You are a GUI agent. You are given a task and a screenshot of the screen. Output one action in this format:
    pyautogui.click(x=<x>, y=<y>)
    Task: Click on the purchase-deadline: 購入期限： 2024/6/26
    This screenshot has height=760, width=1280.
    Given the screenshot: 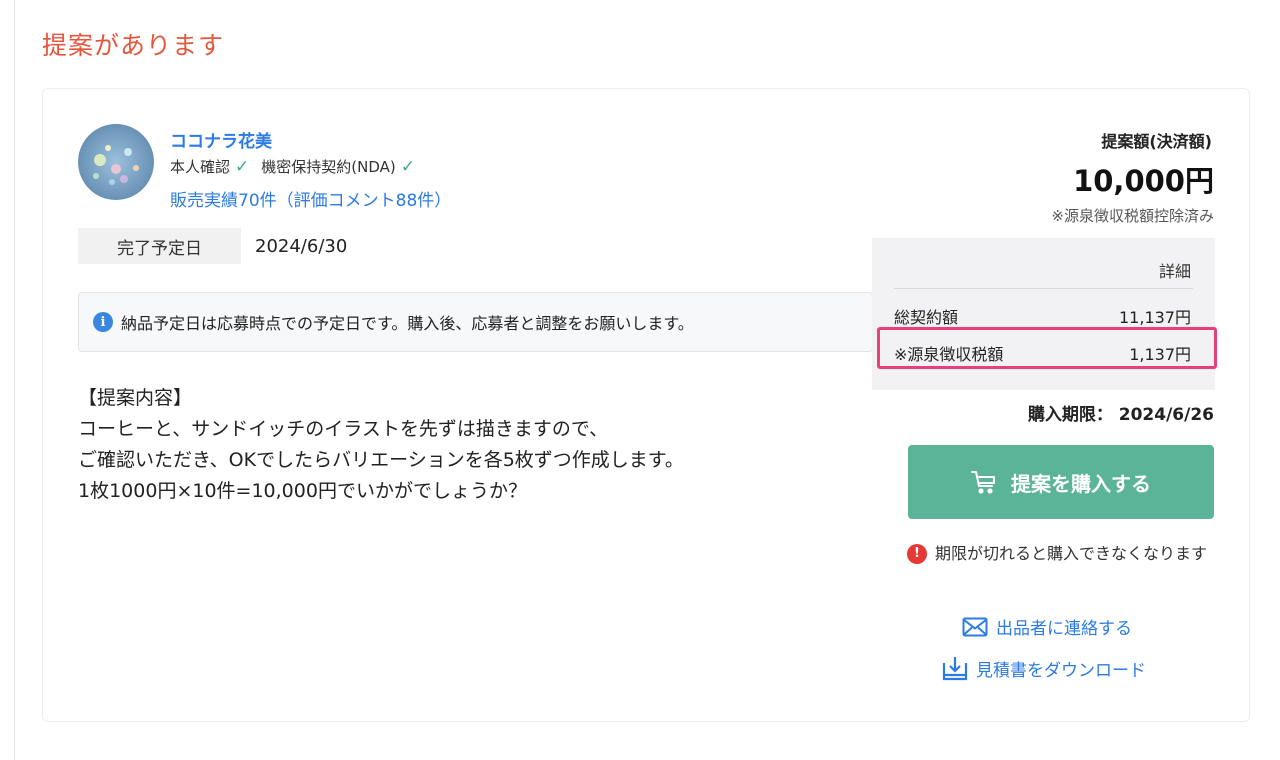 What is the action you would take?
    pyautogui.click(x=1120, y=415)
    